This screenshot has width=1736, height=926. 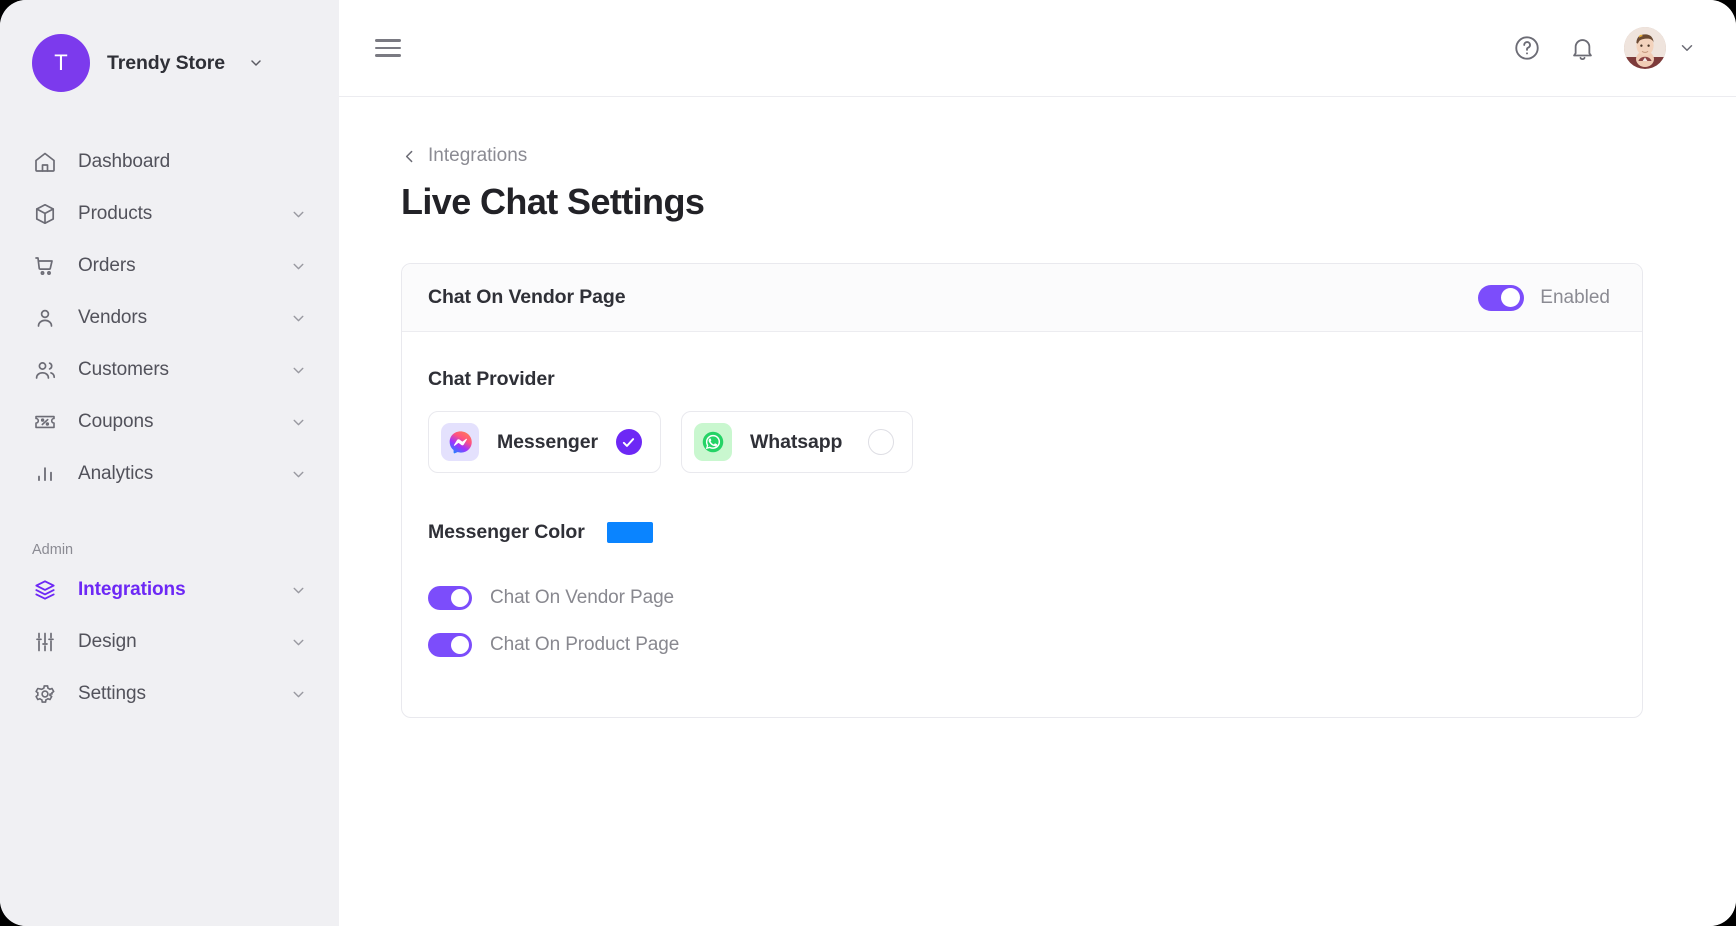 I want to click on toggle-label: Chat On Vendor Page, so click(x=582, y=597).